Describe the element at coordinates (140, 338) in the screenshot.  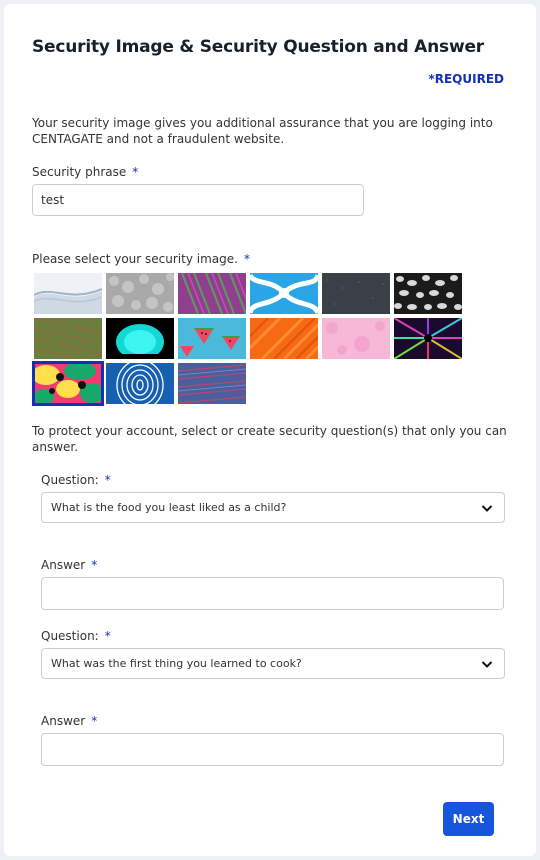
I see `security-image-cyan-glow` at that location.